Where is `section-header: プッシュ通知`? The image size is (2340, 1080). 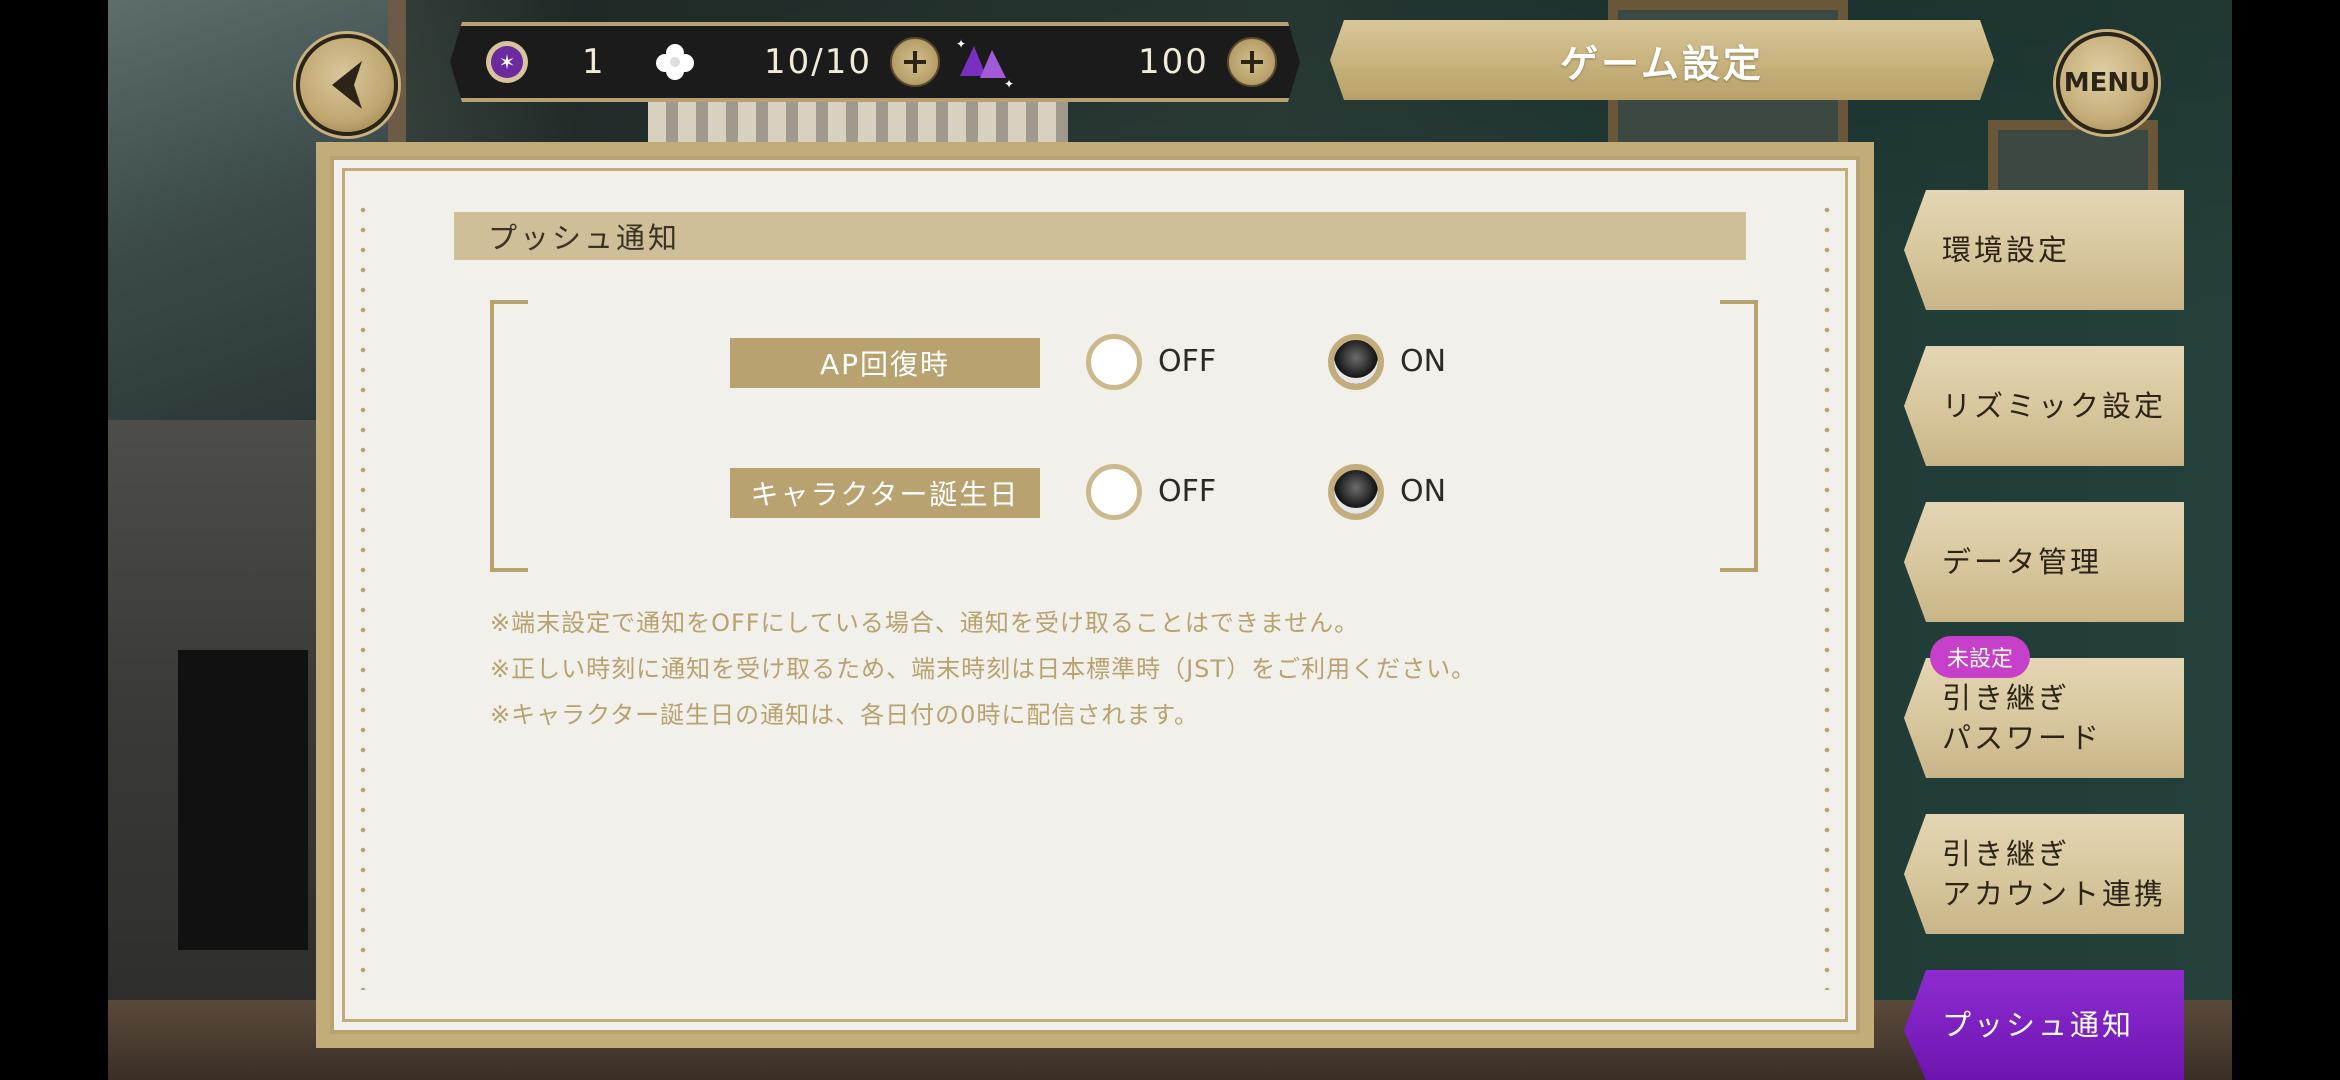 section-header: プッシュ通知 is located at coordinates (1100, 236).